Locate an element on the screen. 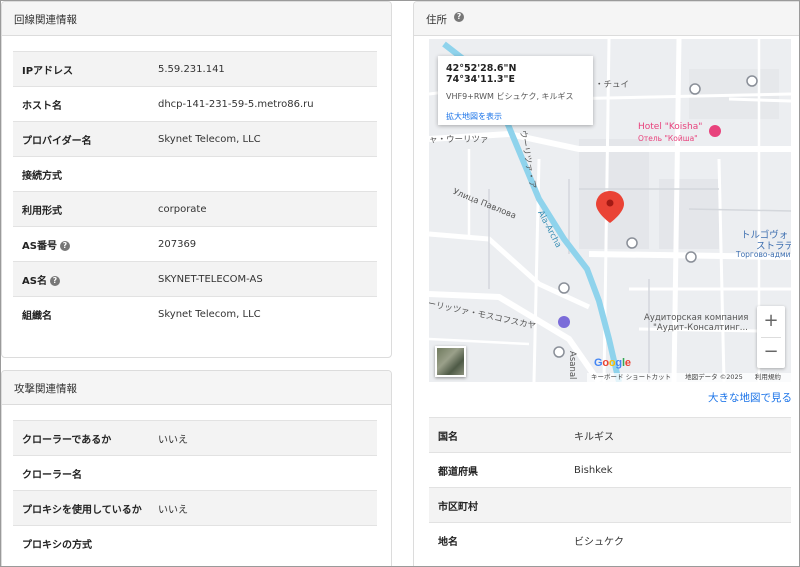 The height and width of the screenshot is (567, 800). row-value: 207369 is located at coordinates (267, 244).